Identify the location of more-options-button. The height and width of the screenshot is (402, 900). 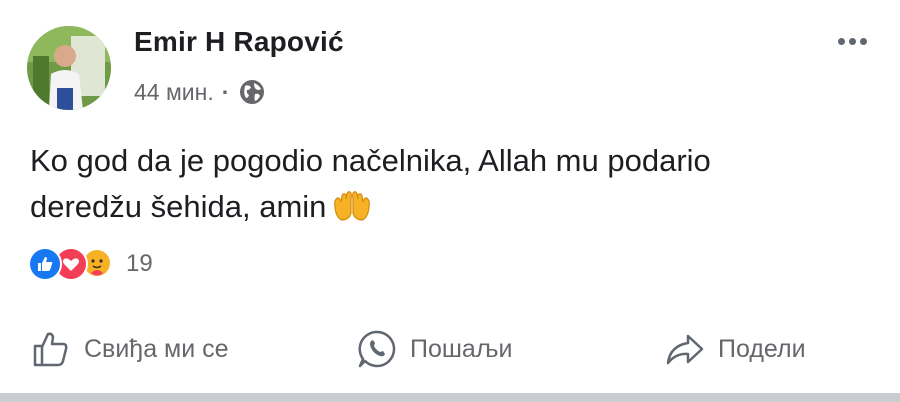
(852, 41).